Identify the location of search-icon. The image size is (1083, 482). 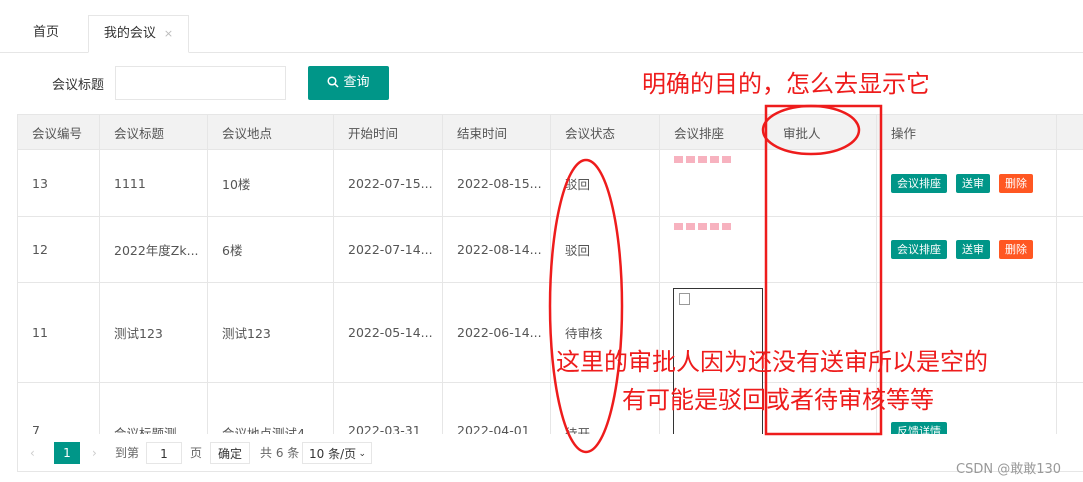
(333, 82).